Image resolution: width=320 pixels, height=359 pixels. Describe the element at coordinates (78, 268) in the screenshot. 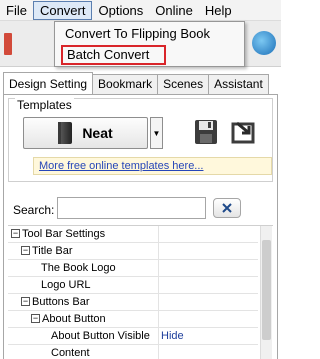

I see `tree-row-label: The Book Logo` at that location.